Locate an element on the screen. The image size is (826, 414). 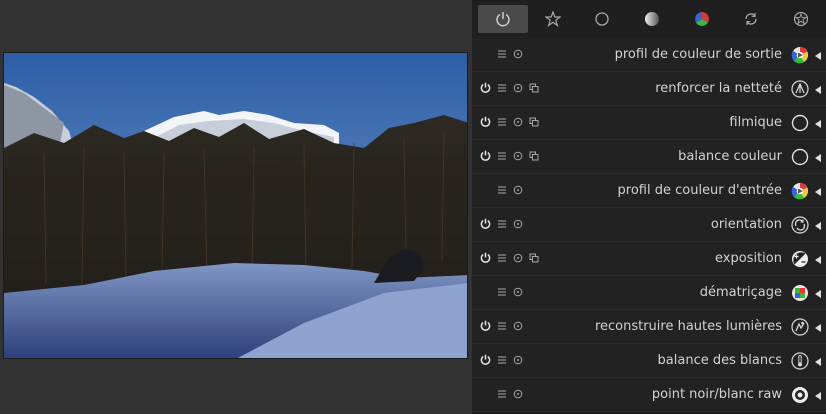
cycle-arrows-icon is located at coordinates (751, 19).